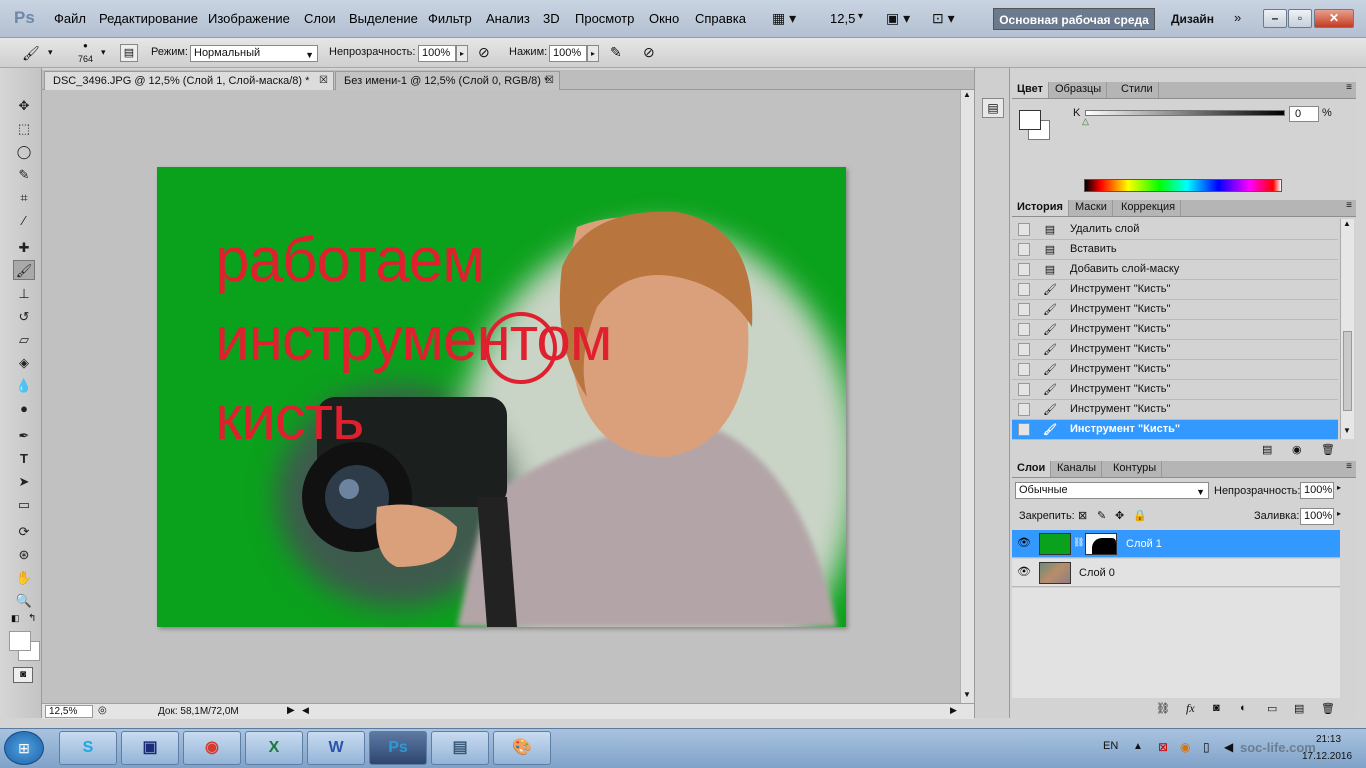 The height and width of the screenshot is (768, 1366). Describe the element at coordinates (1272, 708) in the screenshot. I see `new-group-icon: ▭` at that location.